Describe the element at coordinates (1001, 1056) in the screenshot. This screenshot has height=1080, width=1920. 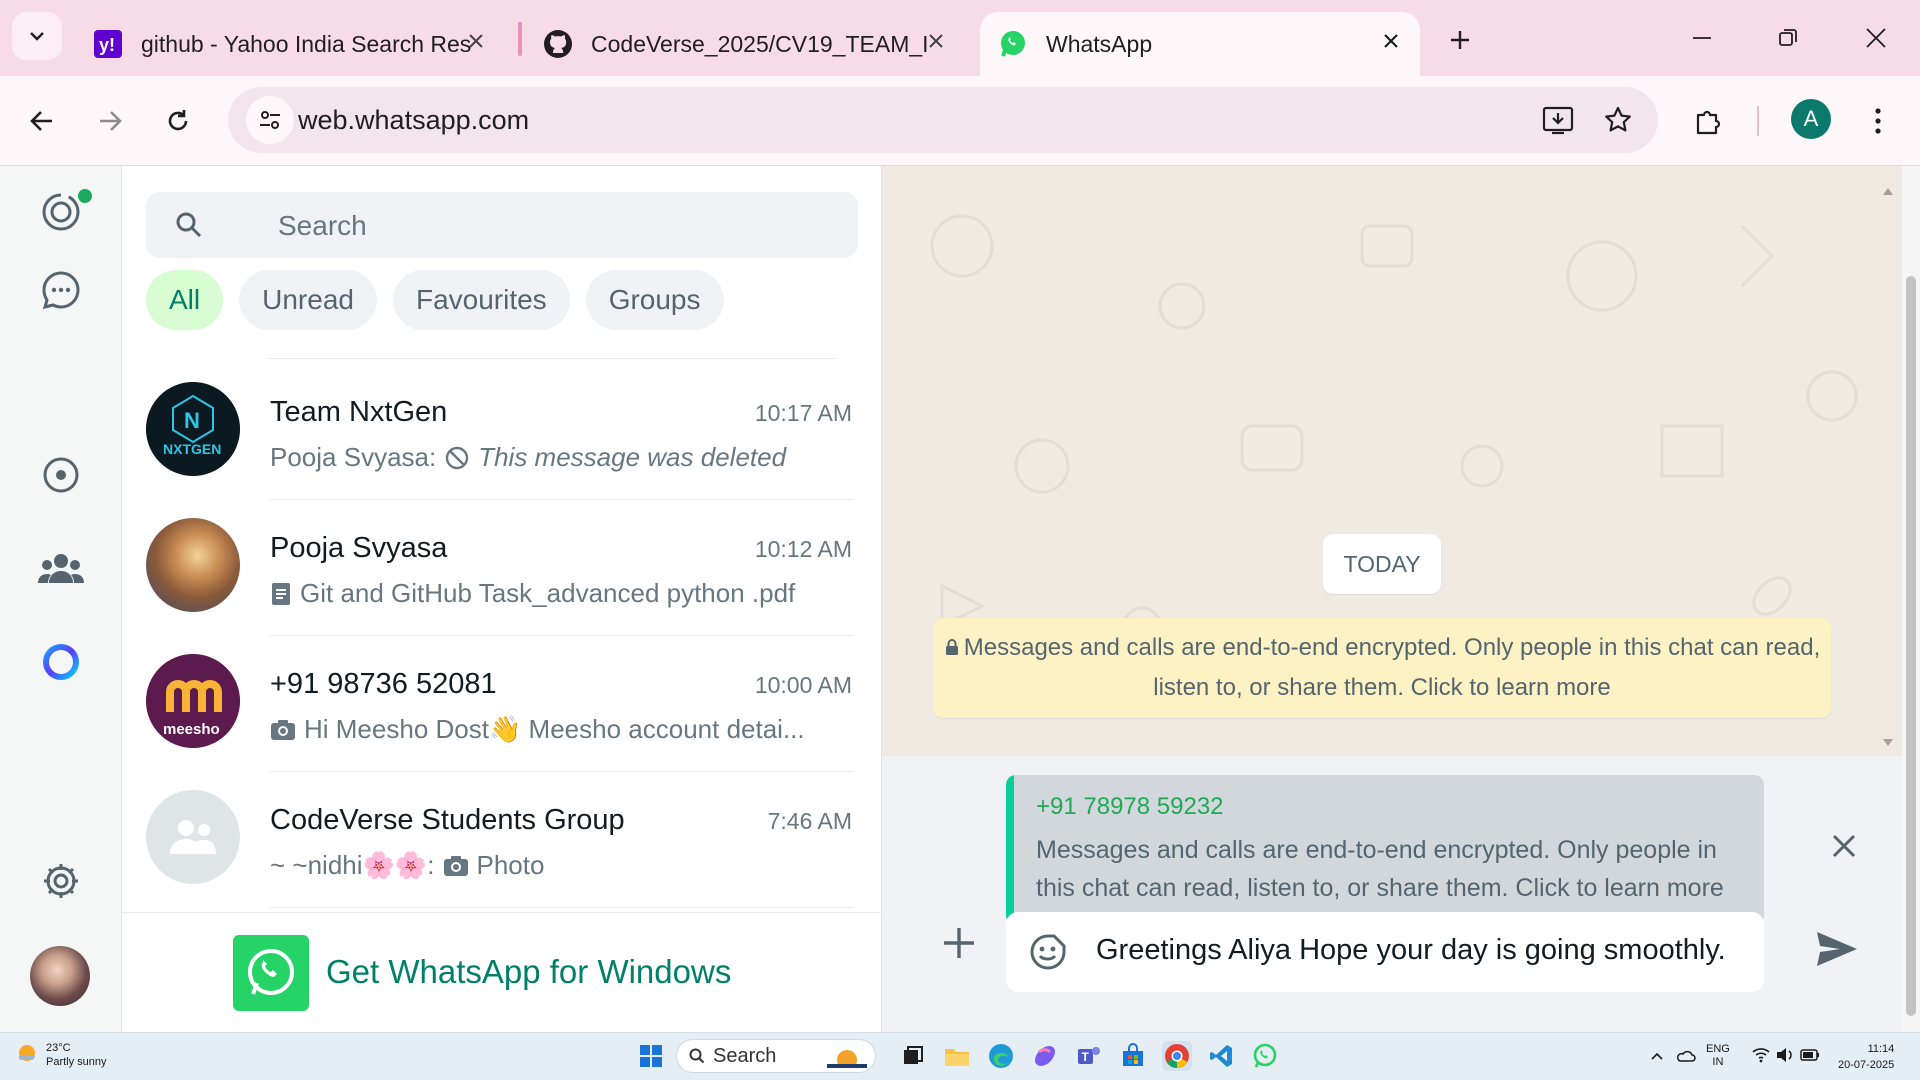
I see `edge-button` at that location.